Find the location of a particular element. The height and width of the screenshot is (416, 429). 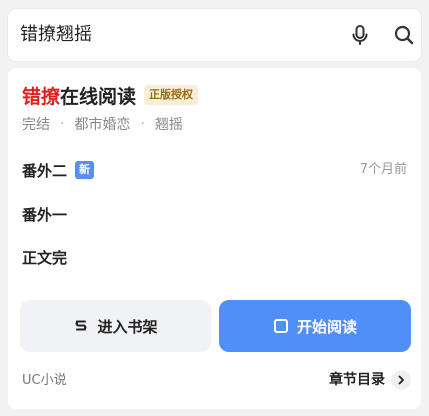

title-highlight: 错撩 is located at coordinates (41, 96).